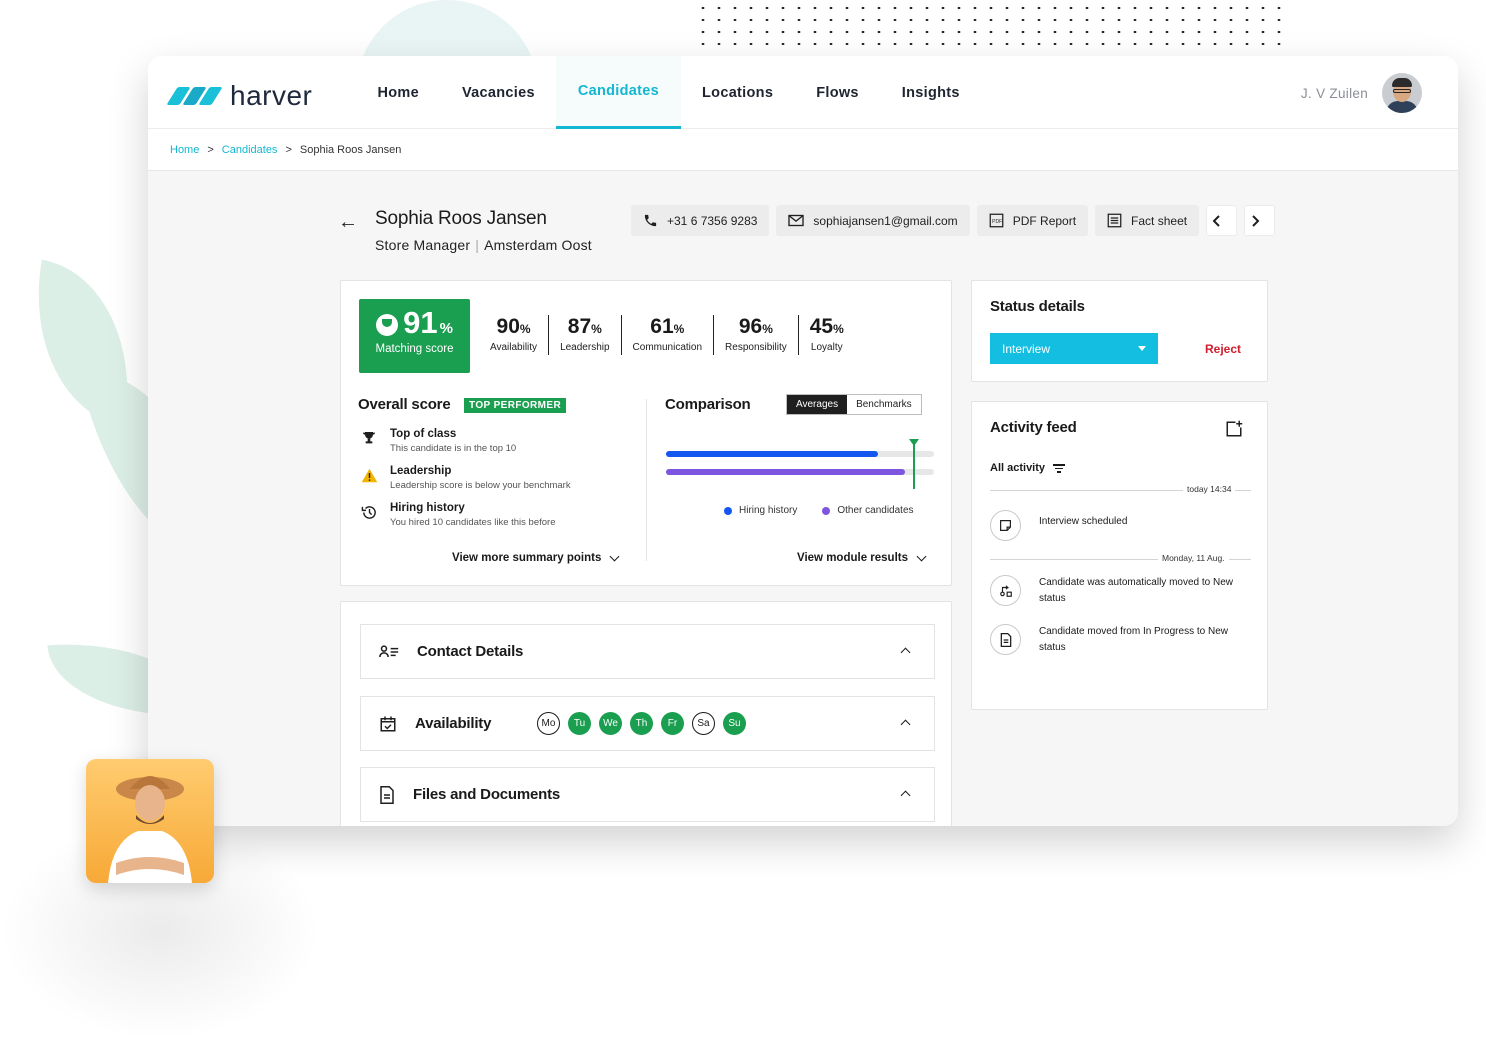 The height and width of the screenshot is (1040, 1486). What do you see at coordinates (1223, 349) in the screenshot?
I see `reject-button: Reject` at bounding box center [1223, 349].